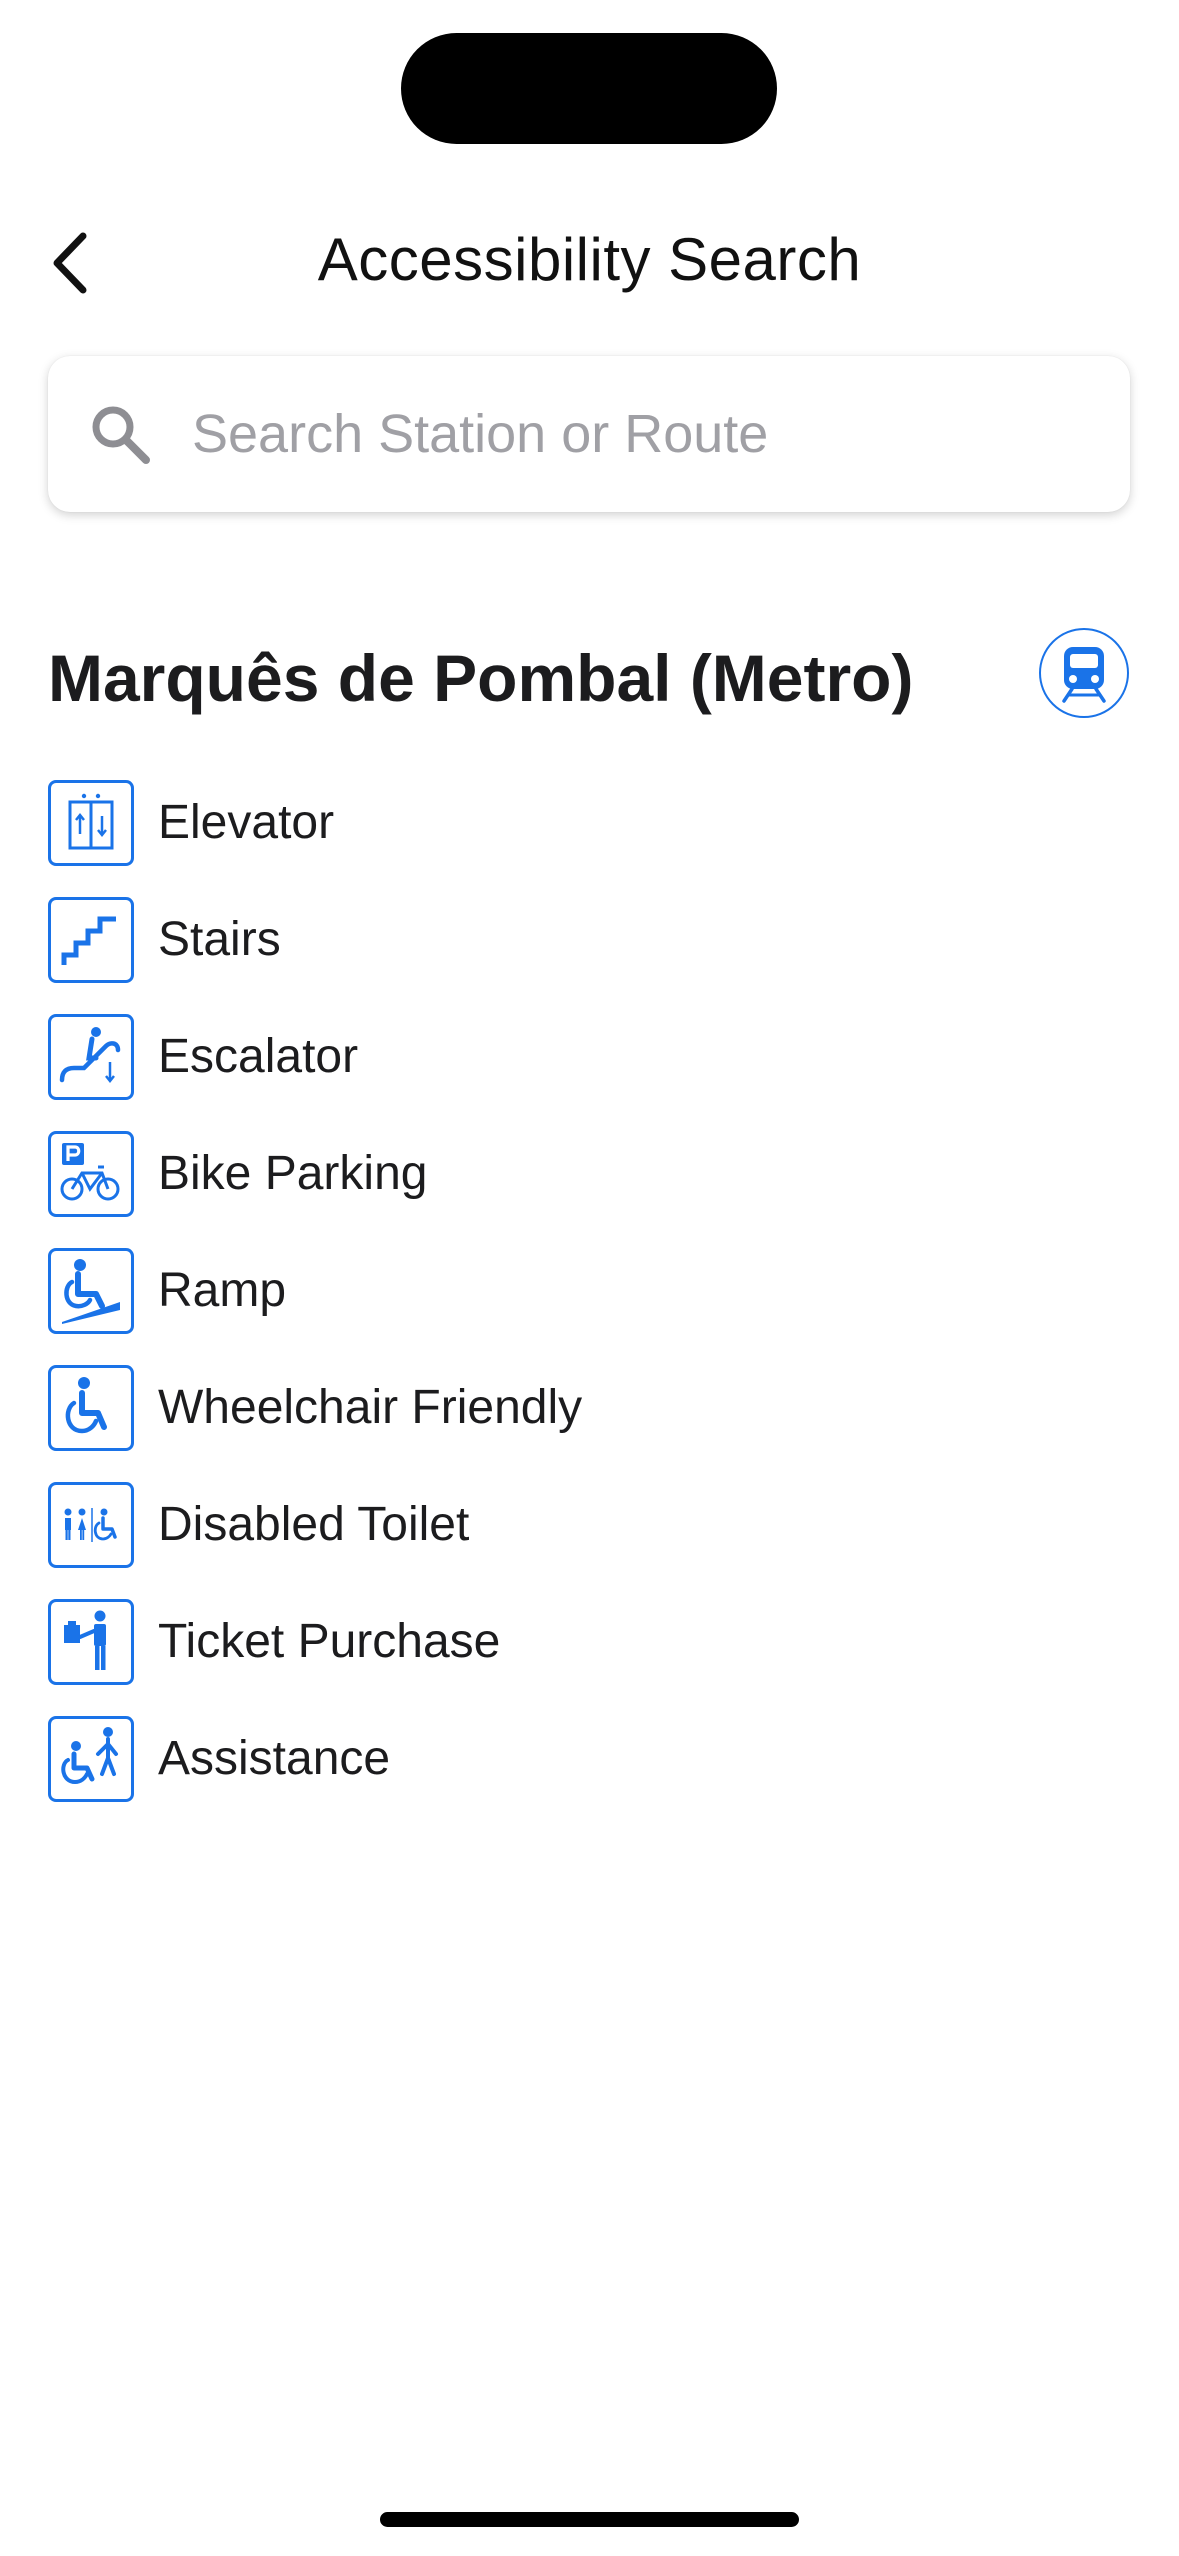 The width and height of the screenshot is (1179, 2556). What do you see at coordinates (91, 1758) in the screenshot?
I see `assistance-icon` at bounding box center [91, 1758].